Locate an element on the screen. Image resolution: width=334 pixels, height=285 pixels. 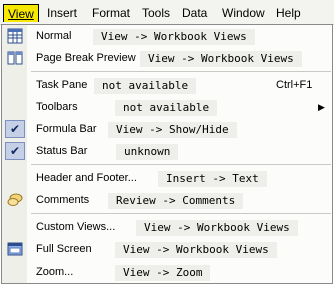
menu-item-status-bar: ✔ Status Bar unknown is located at coordinates (167, 151).